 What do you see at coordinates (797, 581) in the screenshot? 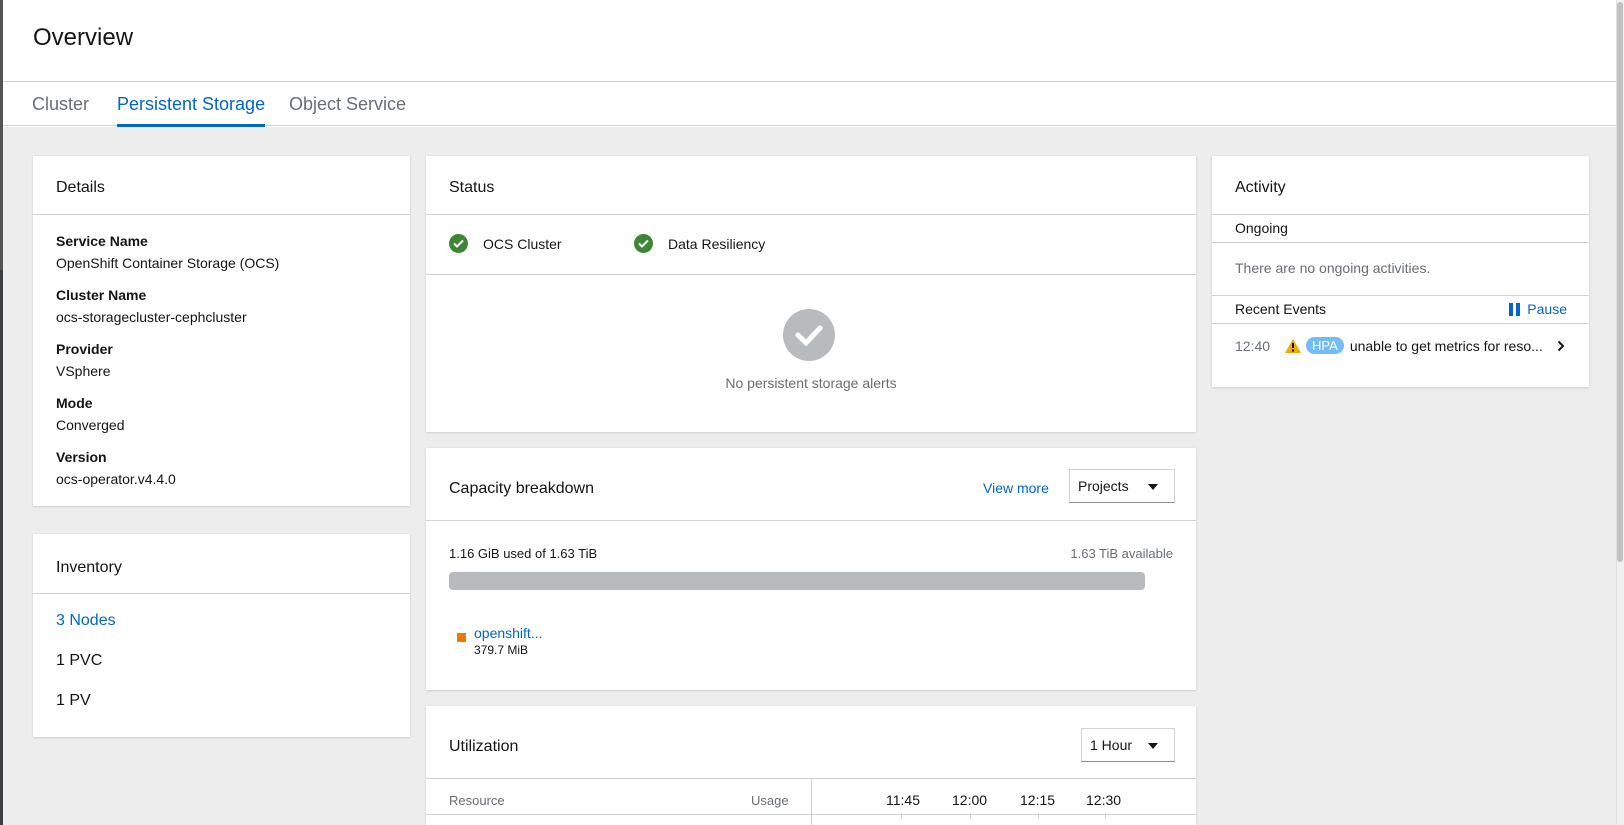
I see `capacity-bar` at bounding box center [797, 581].